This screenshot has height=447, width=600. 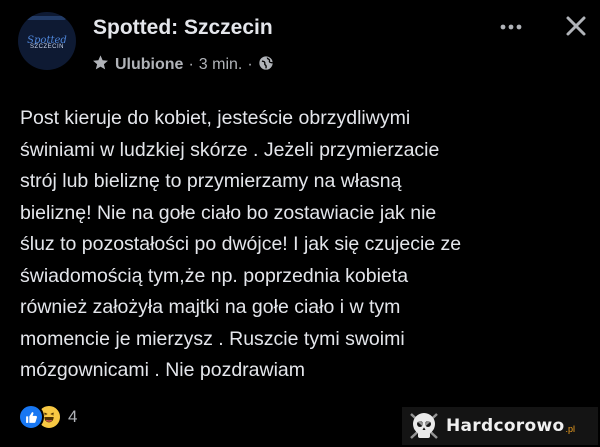 I want to click on more-options-icon, so click(x=511, y=25).